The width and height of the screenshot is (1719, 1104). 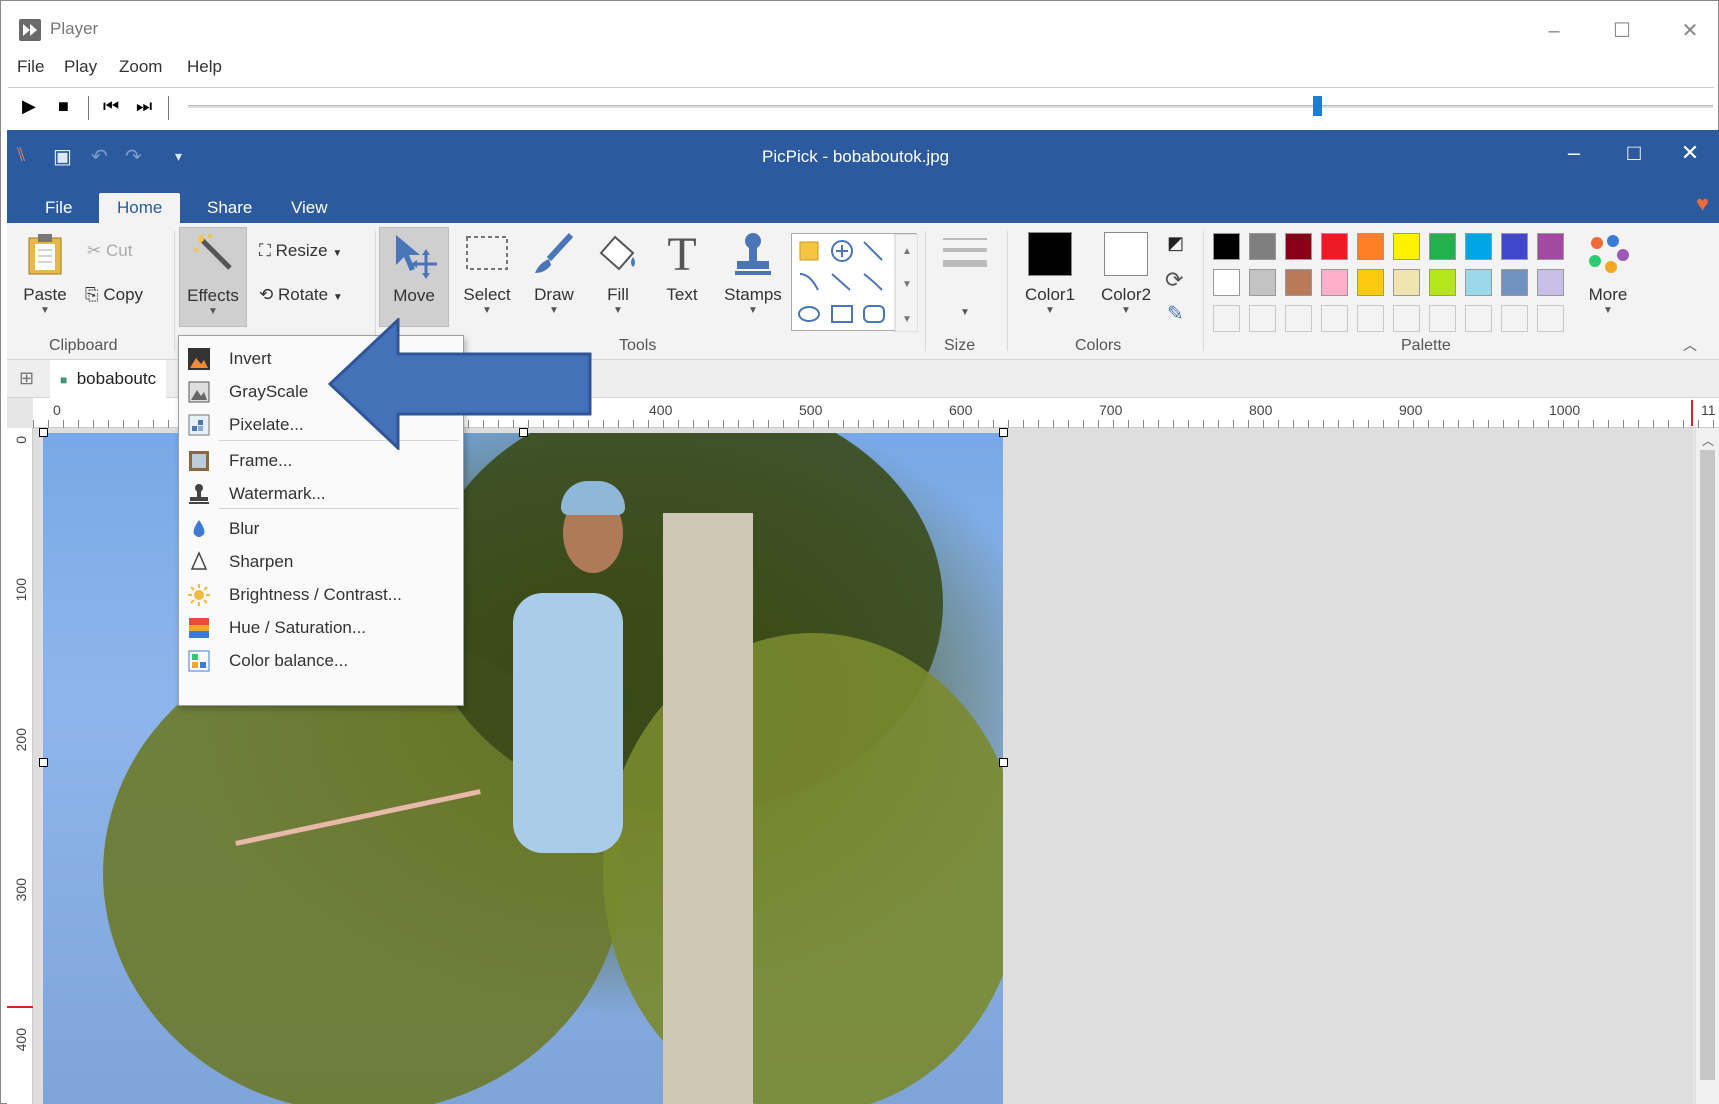 I want to click on effects-button: Effects ▼, so click(x=213, y=277).